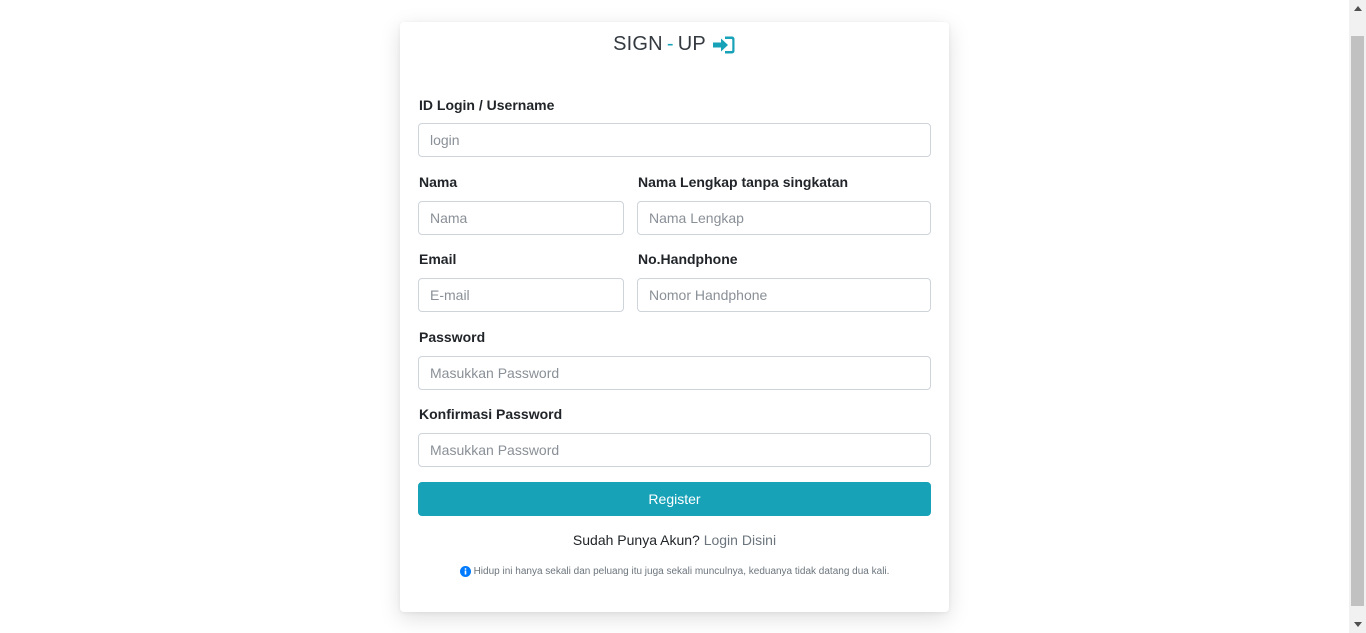 The width and height of the screenshot is (1366, 633). I want to click on password-input, so click(674, 373).